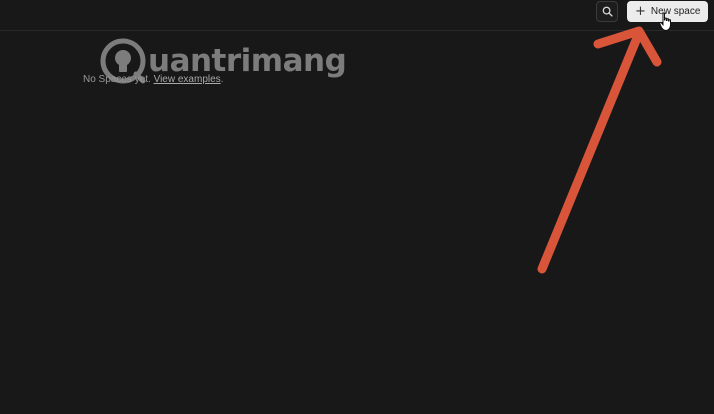 The image size is (714, 414). Describe the element at coordinates (599, 150) in the screenshot. I see `annotation-arrow` at that location.